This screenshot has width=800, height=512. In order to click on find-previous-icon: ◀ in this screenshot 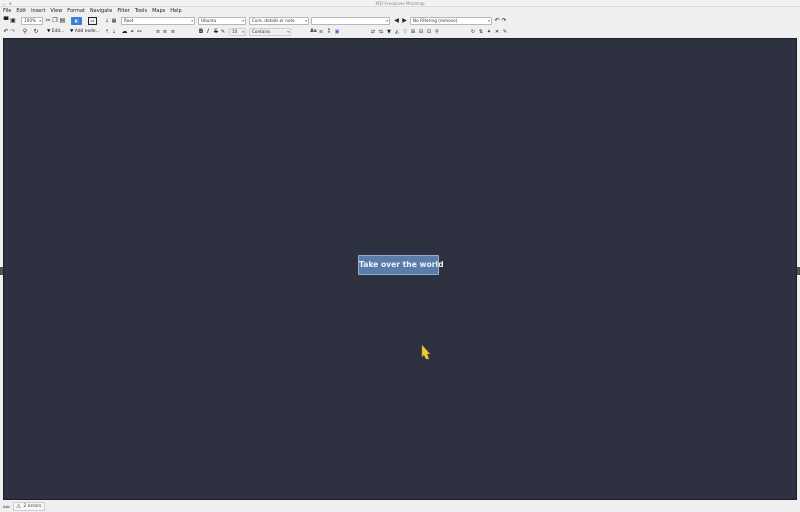, I will do `click(396, 21)`.